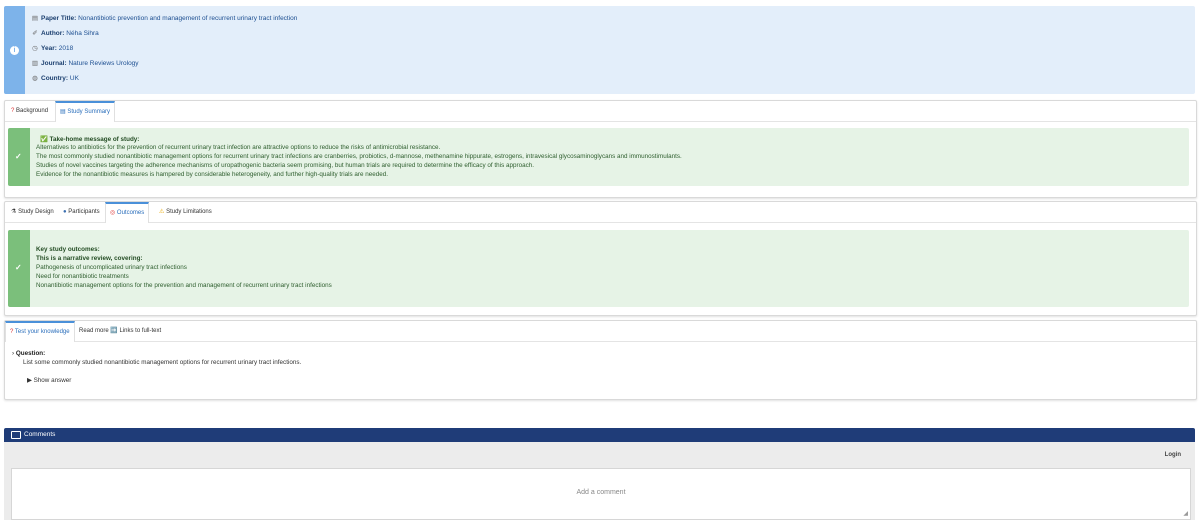 The width and height of the screenshot is (1200, 520). Describe the element at coordinates (185, 211) in the screenshot. I see `tab-study-limitations: ⚠ Study Limitations` at that location.